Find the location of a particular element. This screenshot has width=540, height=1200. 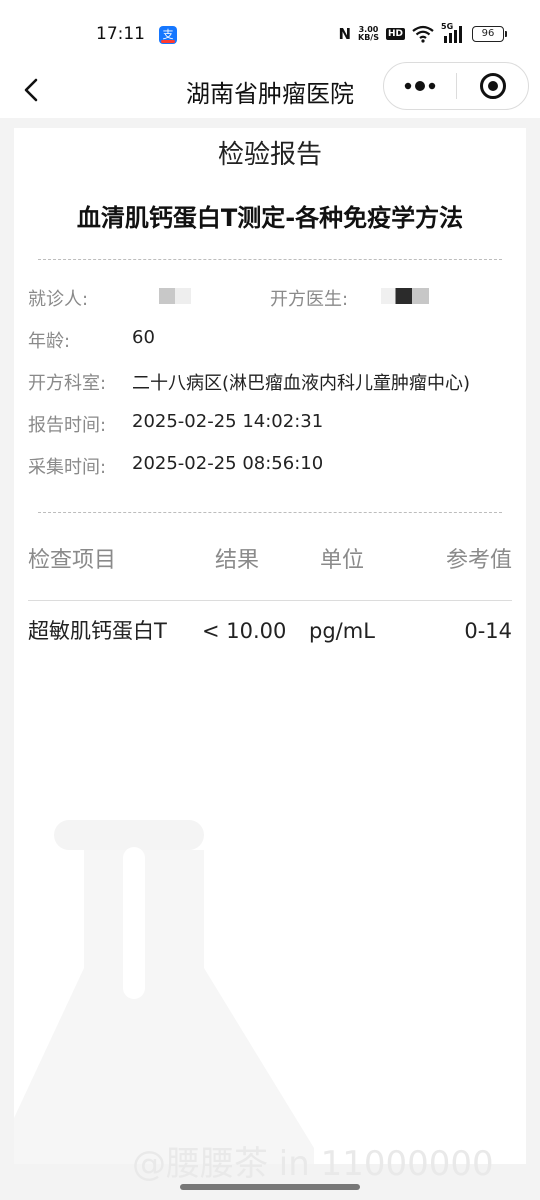

report-header: 检验报告 is located at coordinates (269, 155).